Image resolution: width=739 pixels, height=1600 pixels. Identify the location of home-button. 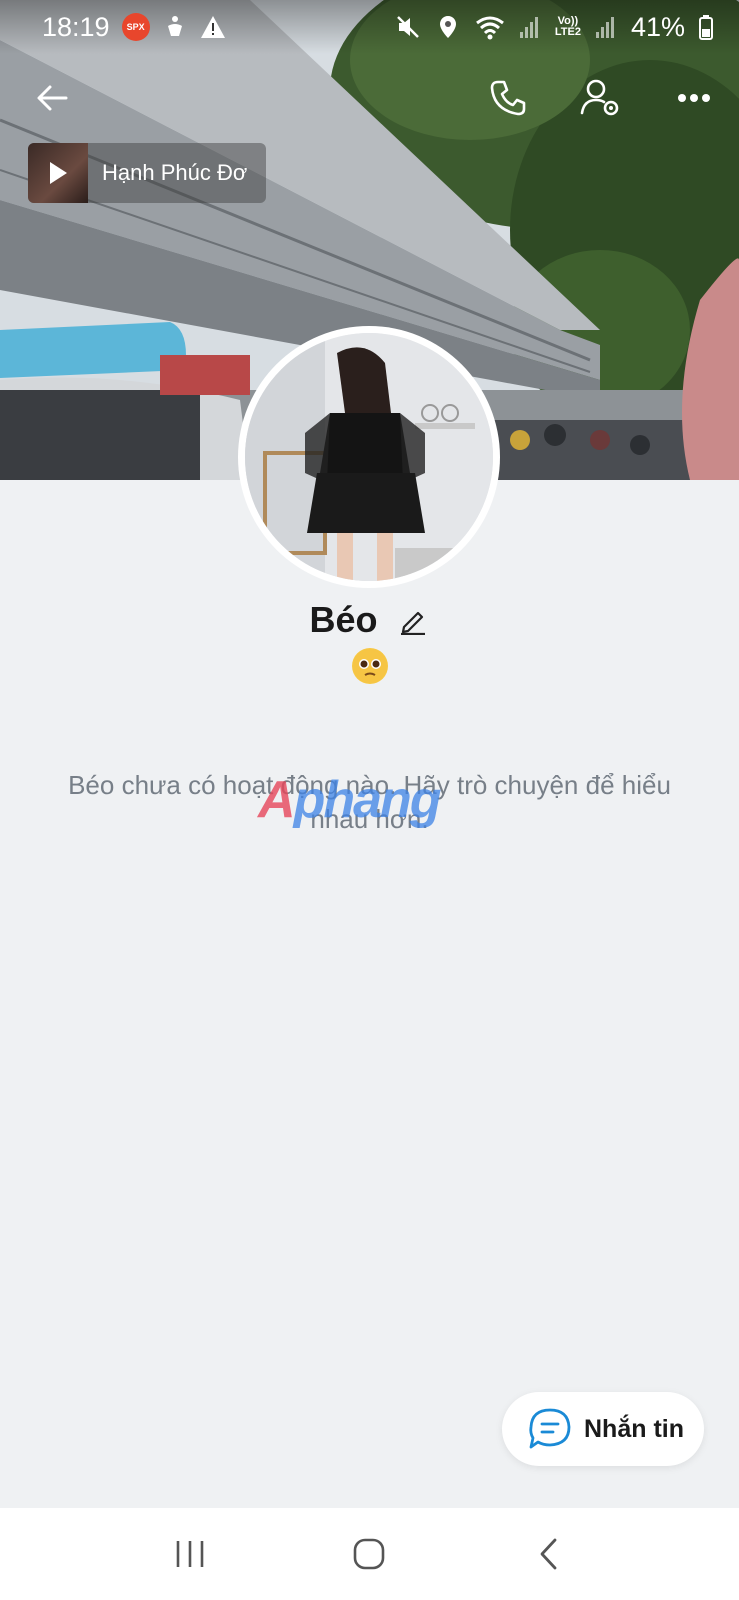
(369, 1554).